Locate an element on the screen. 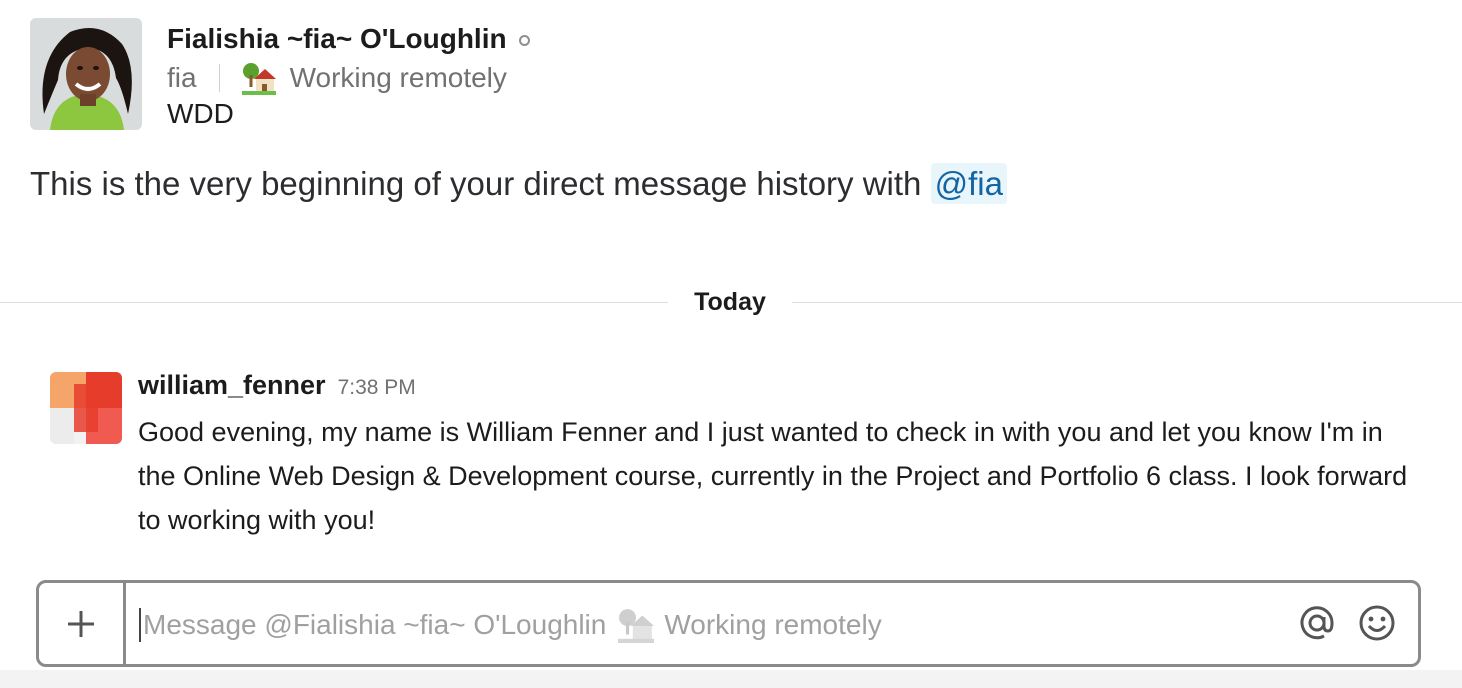 This screenshot has width=1462, height=688. profile-photo is located at coordinates (86, 74).